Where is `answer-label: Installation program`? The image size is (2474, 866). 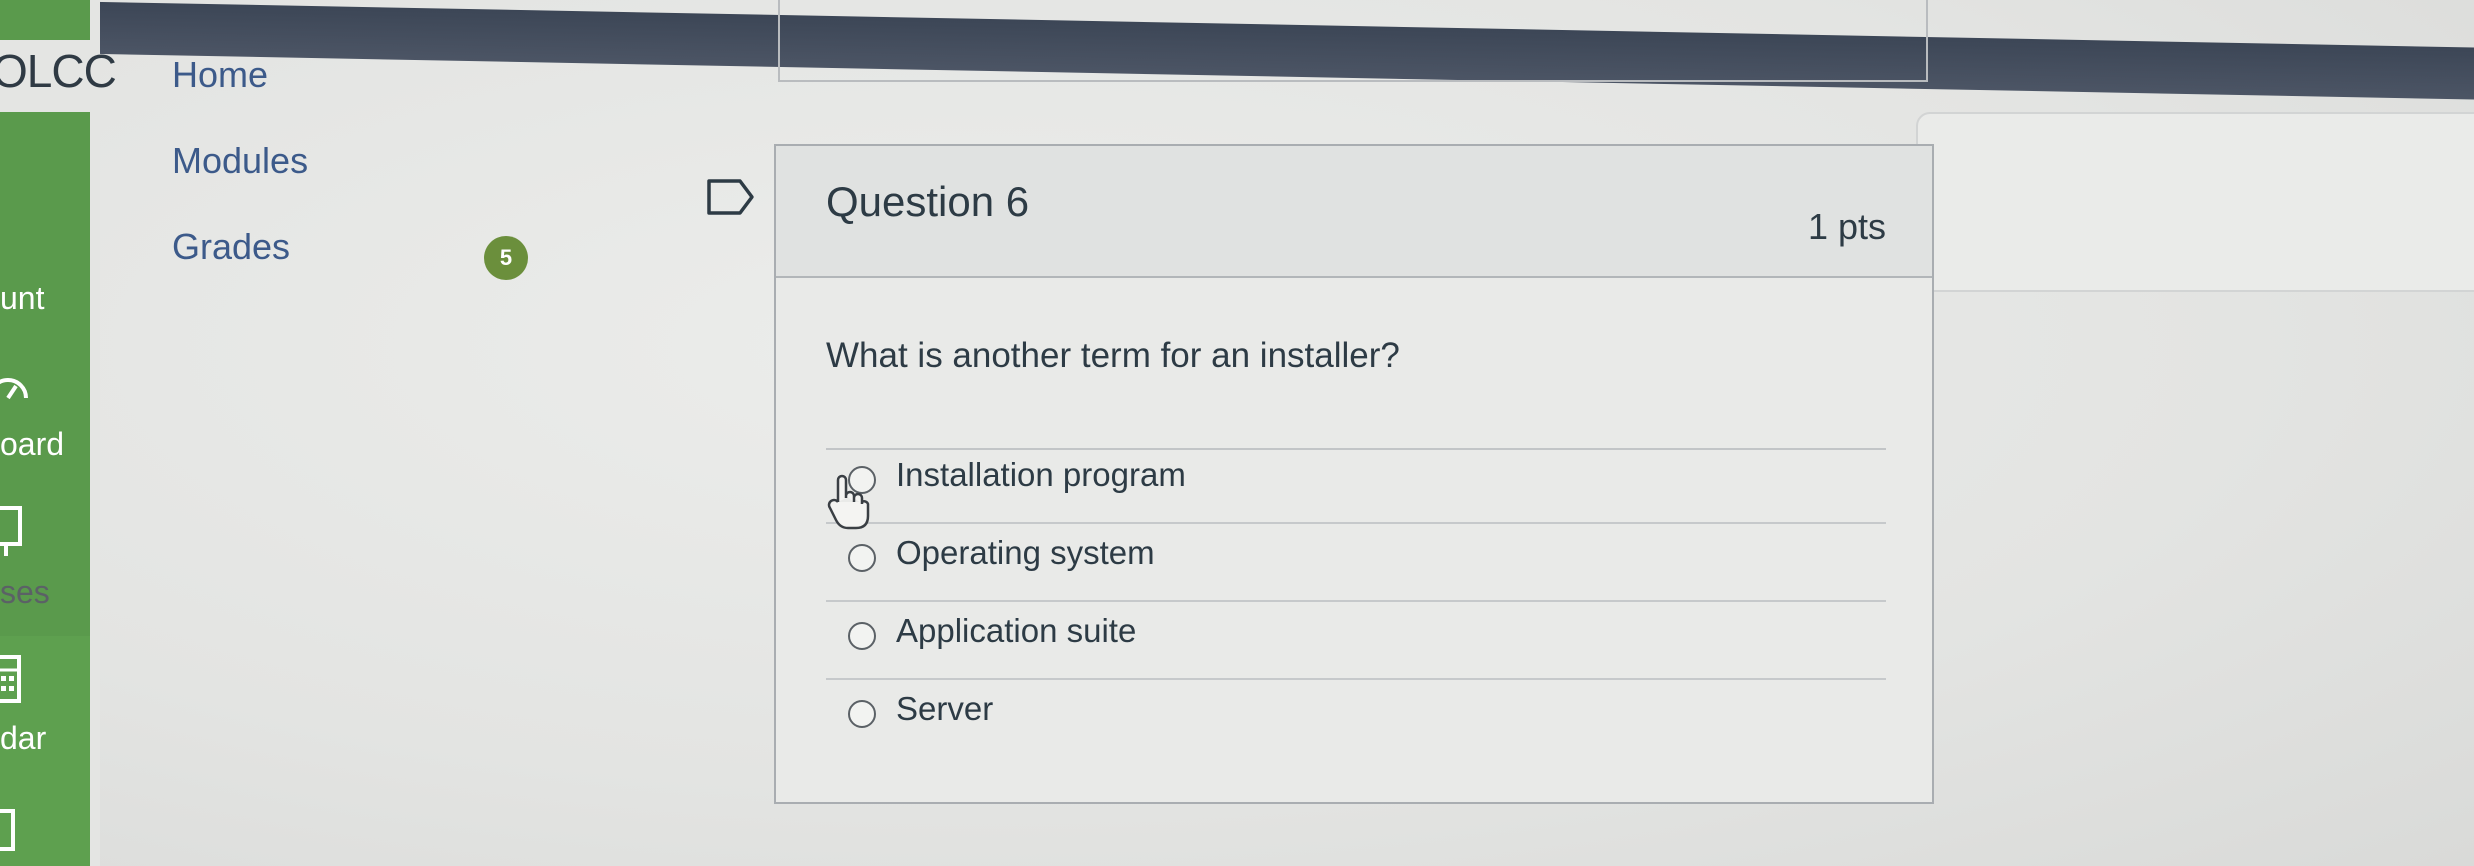 answer-label: Installation program is located at coordinates (1041, 475).